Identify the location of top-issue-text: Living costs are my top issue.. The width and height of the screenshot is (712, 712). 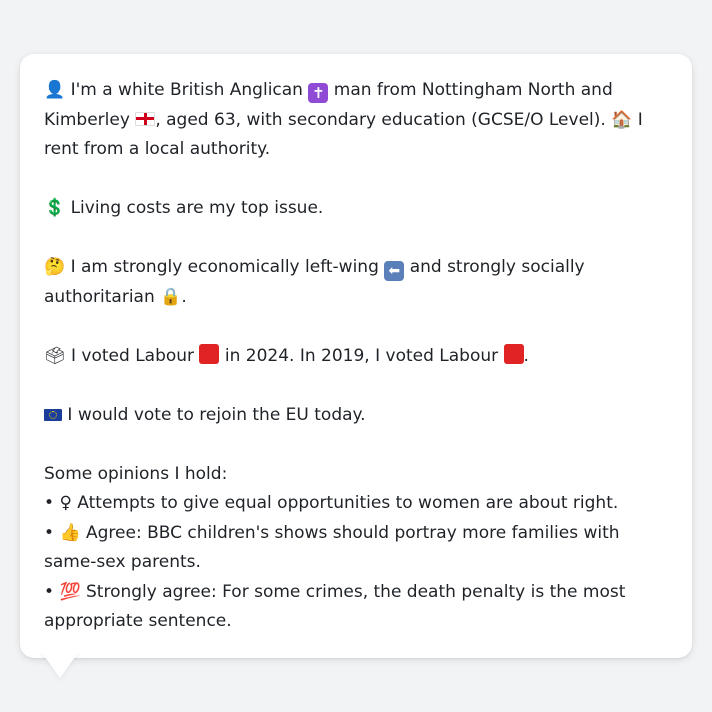
(197, 208).